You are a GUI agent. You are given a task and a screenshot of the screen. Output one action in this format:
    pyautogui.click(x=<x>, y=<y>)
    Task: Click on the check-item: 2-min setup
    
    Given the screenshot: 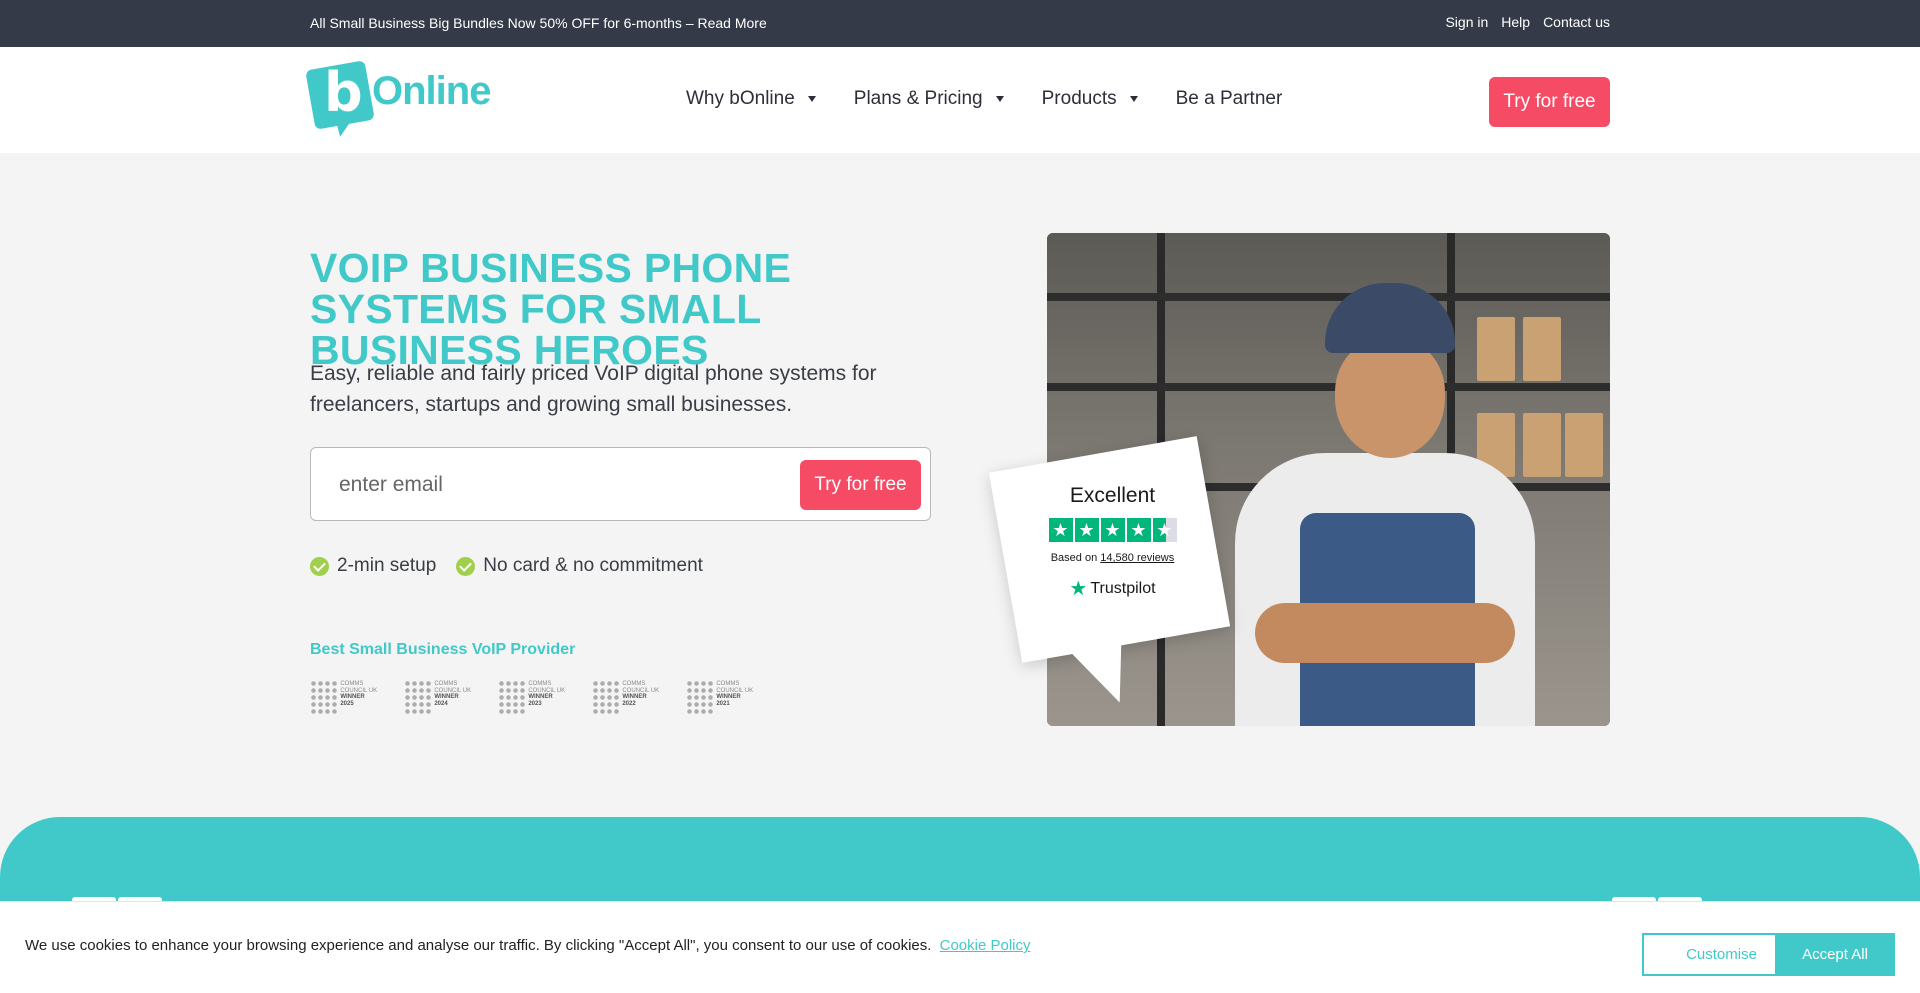 What is the action you would take?
    pyautogui.click(x=373, y=566)
    